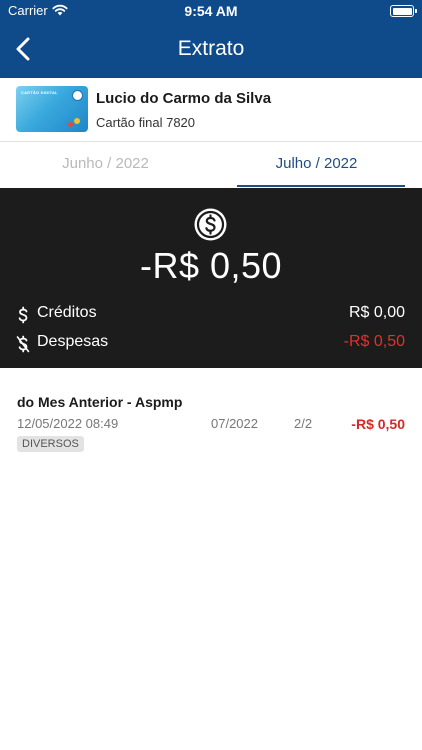 This screenshot has height=750, width=422. I want to click on card-thumbnail: CARTÃO DIGITAL, so click(52, 109).